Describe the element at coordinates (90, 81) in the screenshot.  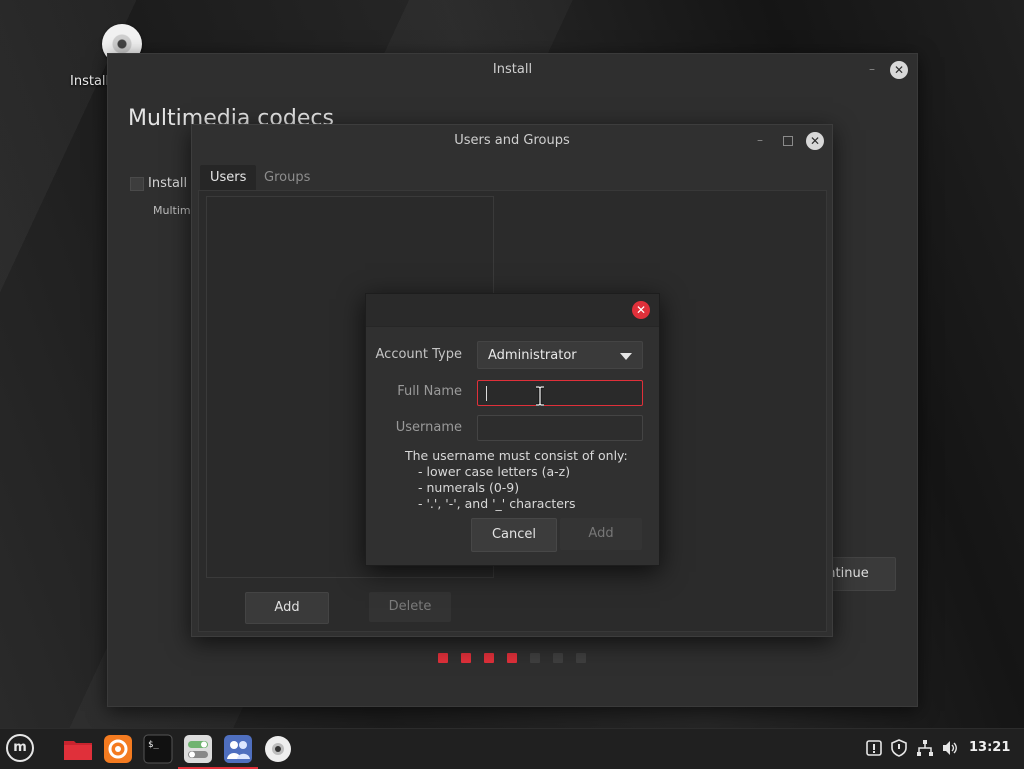
I see `desktop-install-label: Install` at that location.